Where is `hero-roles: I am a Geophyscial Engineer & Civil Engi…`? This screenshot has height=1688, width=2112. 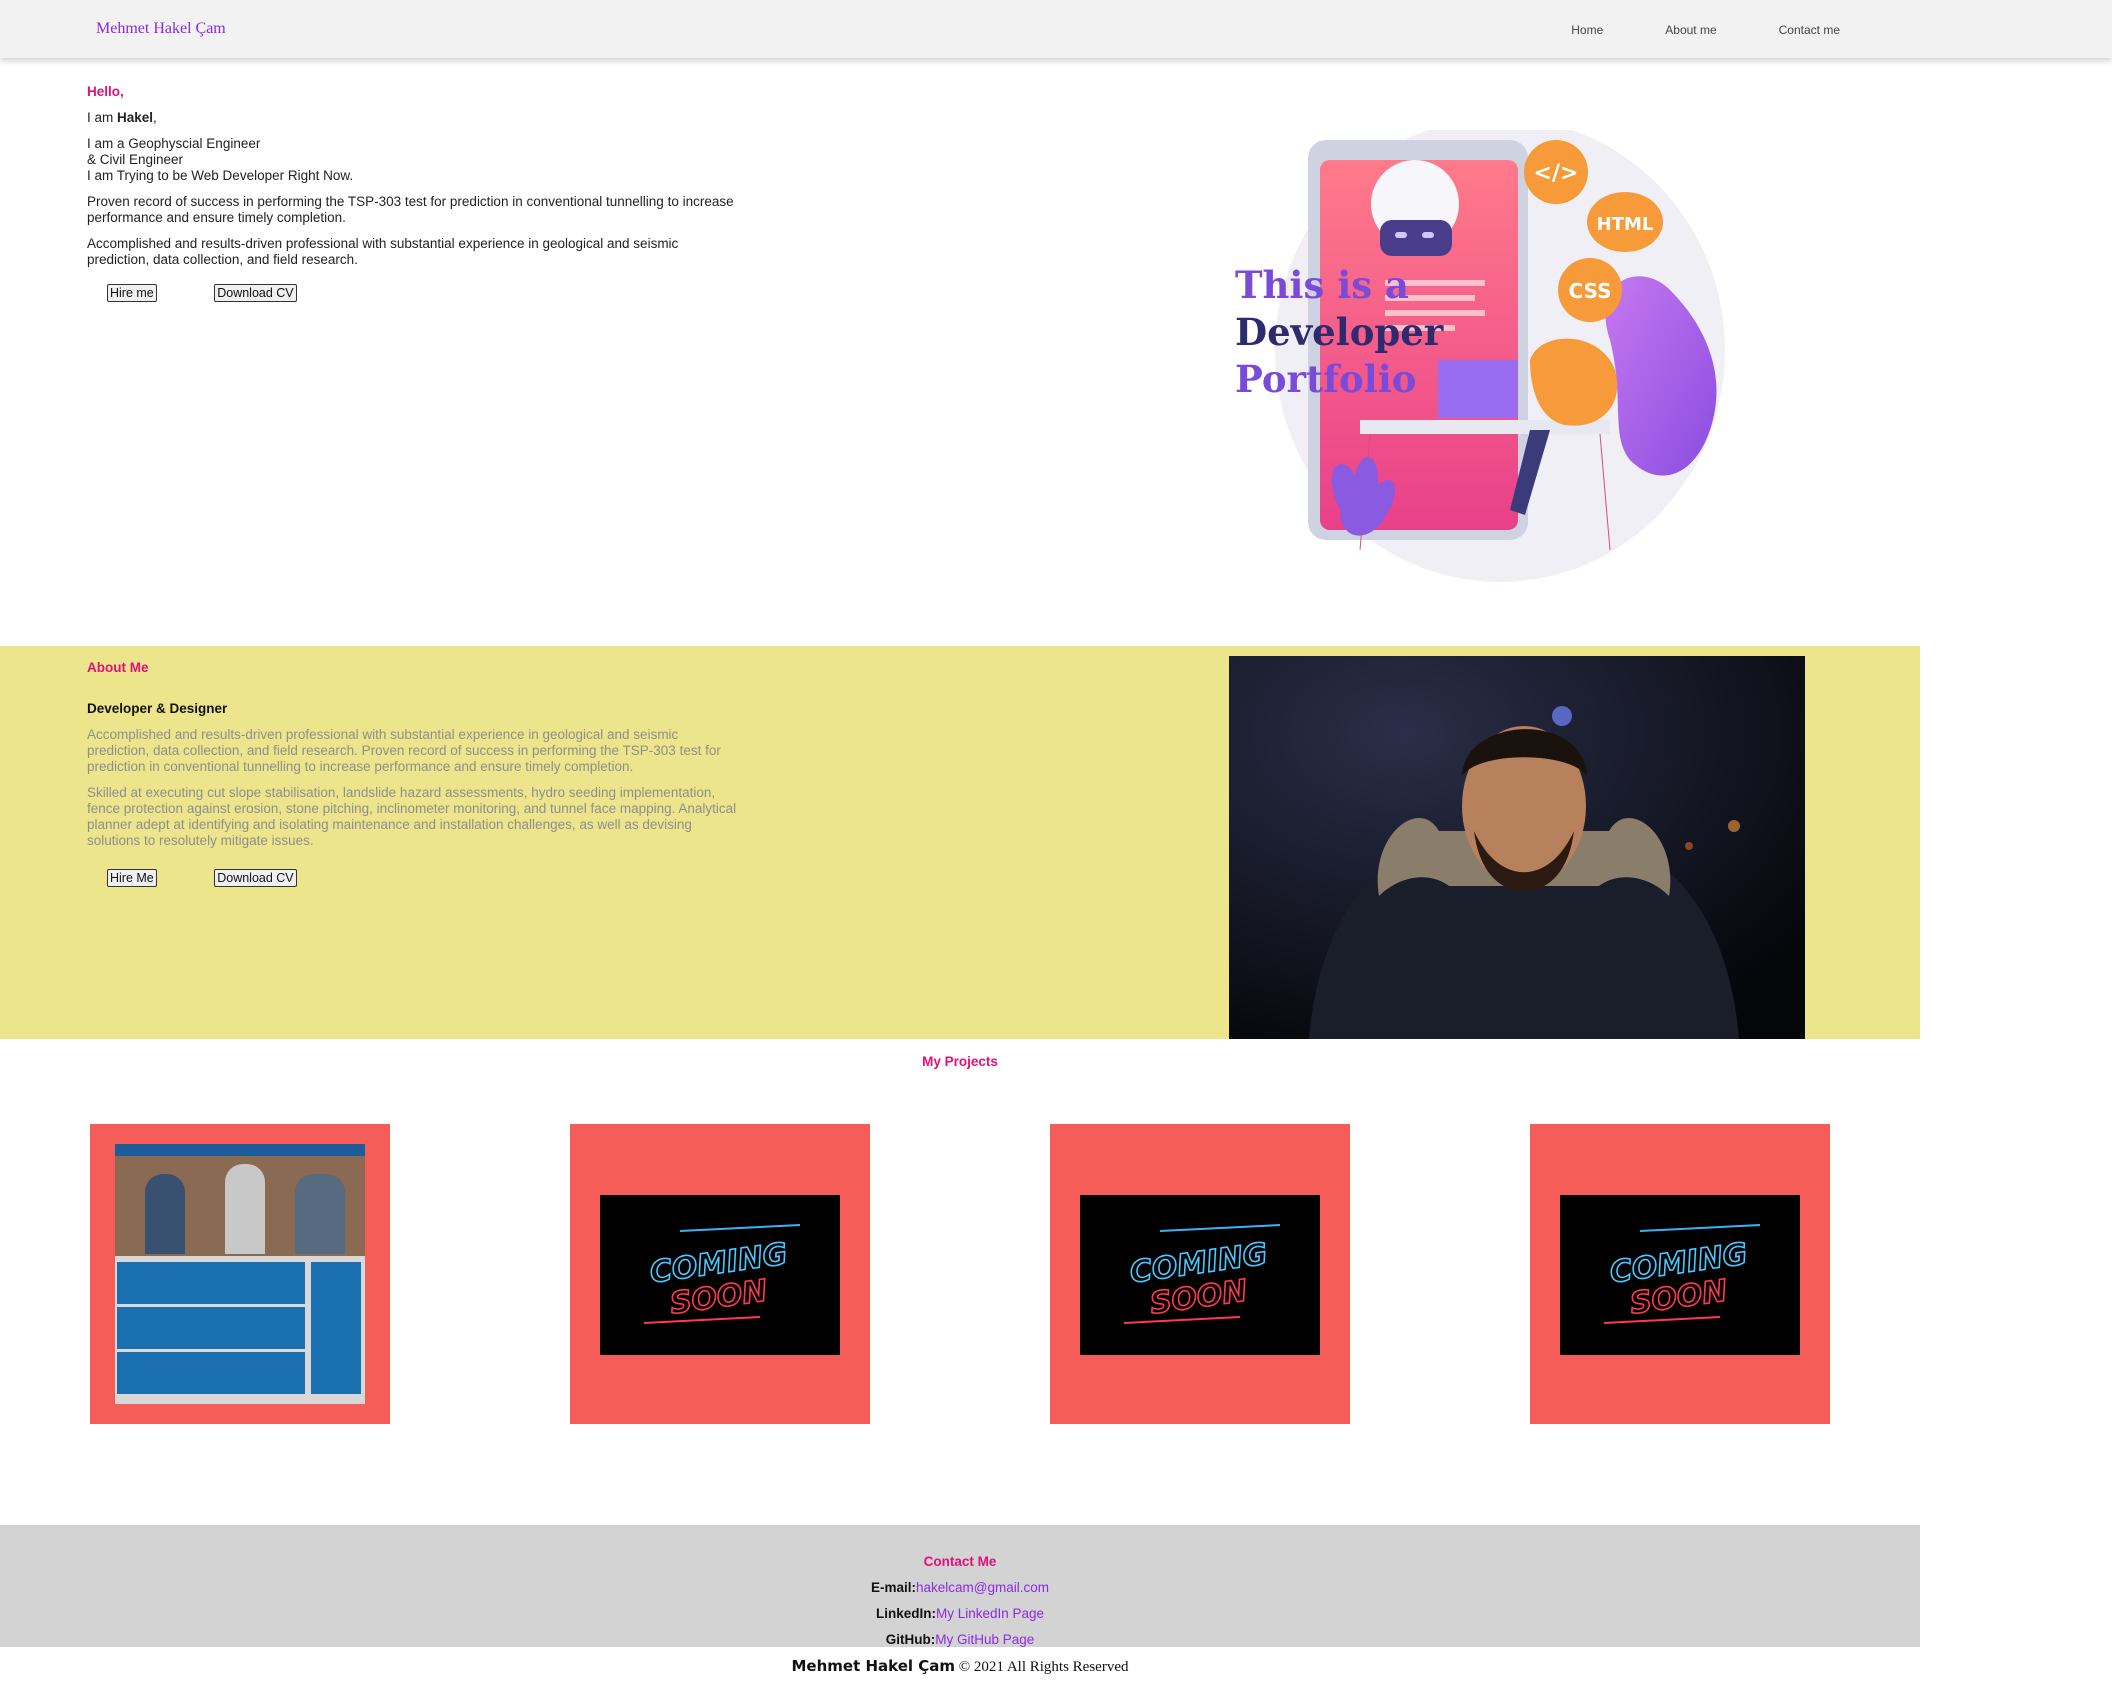
hero-roles: I am a Geophyscial Engineer & Civil Engi… is located at coordinates (412, 160).